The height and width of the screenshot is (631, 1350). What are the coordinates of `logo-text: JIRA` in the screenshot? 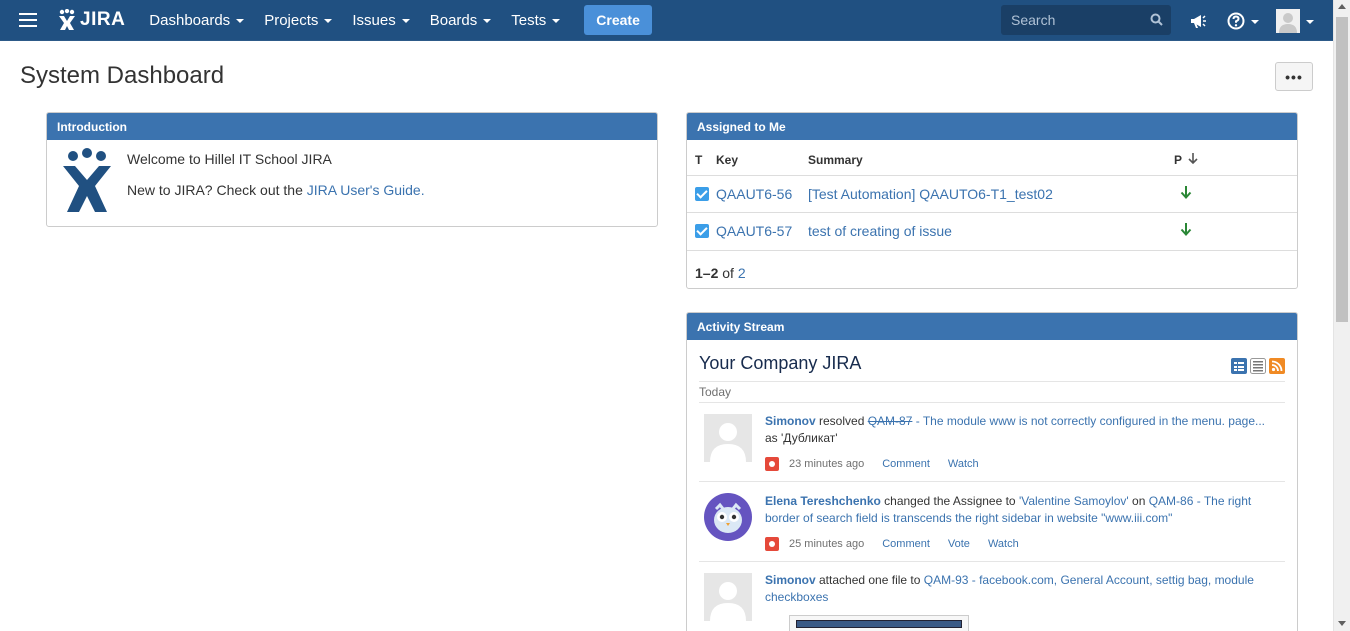 It's located at (103, 19).